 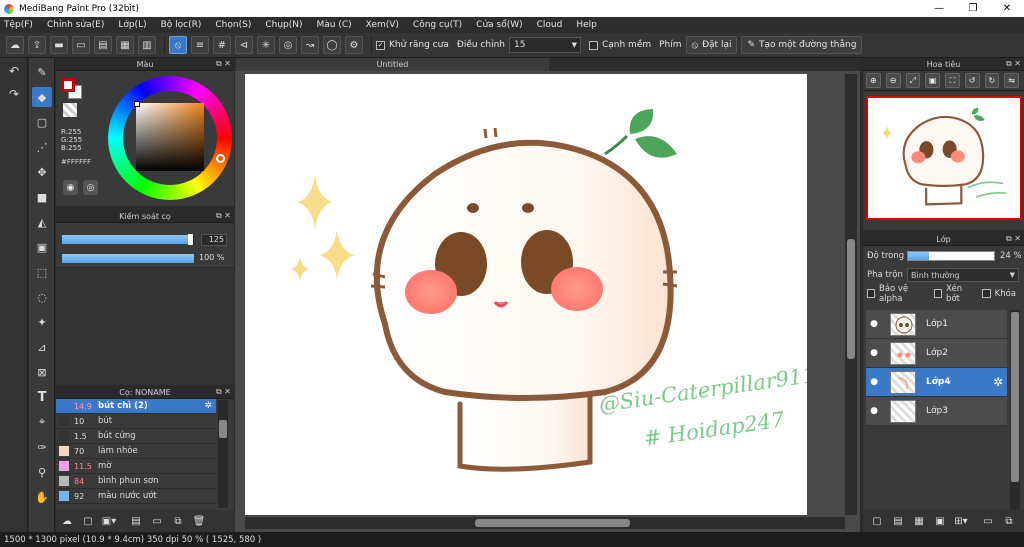 I want to click on document-tab: Untitled, so click(x=392, y=64).